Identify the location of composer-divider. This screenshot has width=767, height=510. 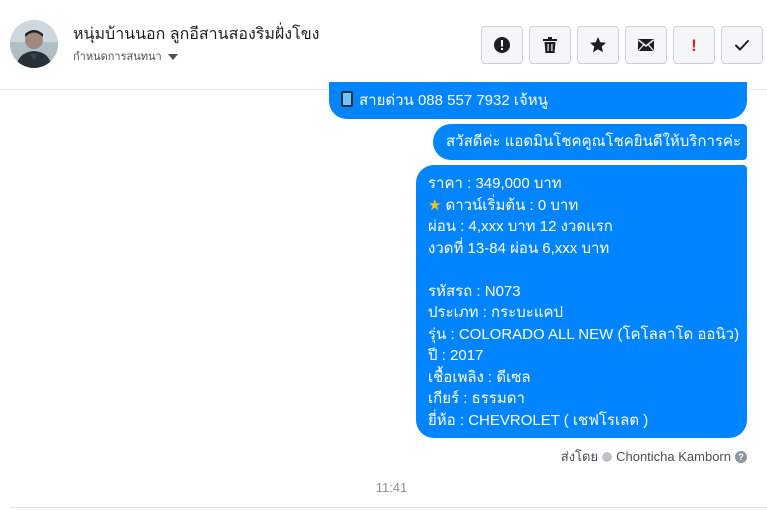
(388, 507).